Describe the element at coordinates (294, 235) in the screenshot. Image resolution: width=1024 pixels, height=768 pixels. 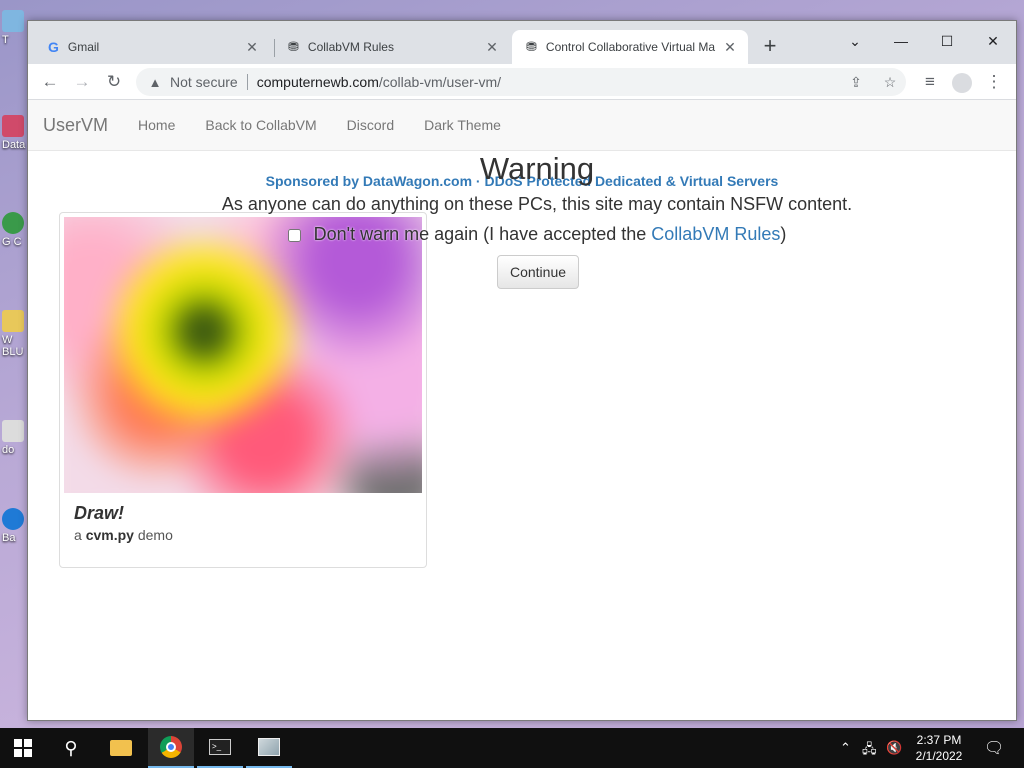
I see `dont-warn-checkbox` at that location.